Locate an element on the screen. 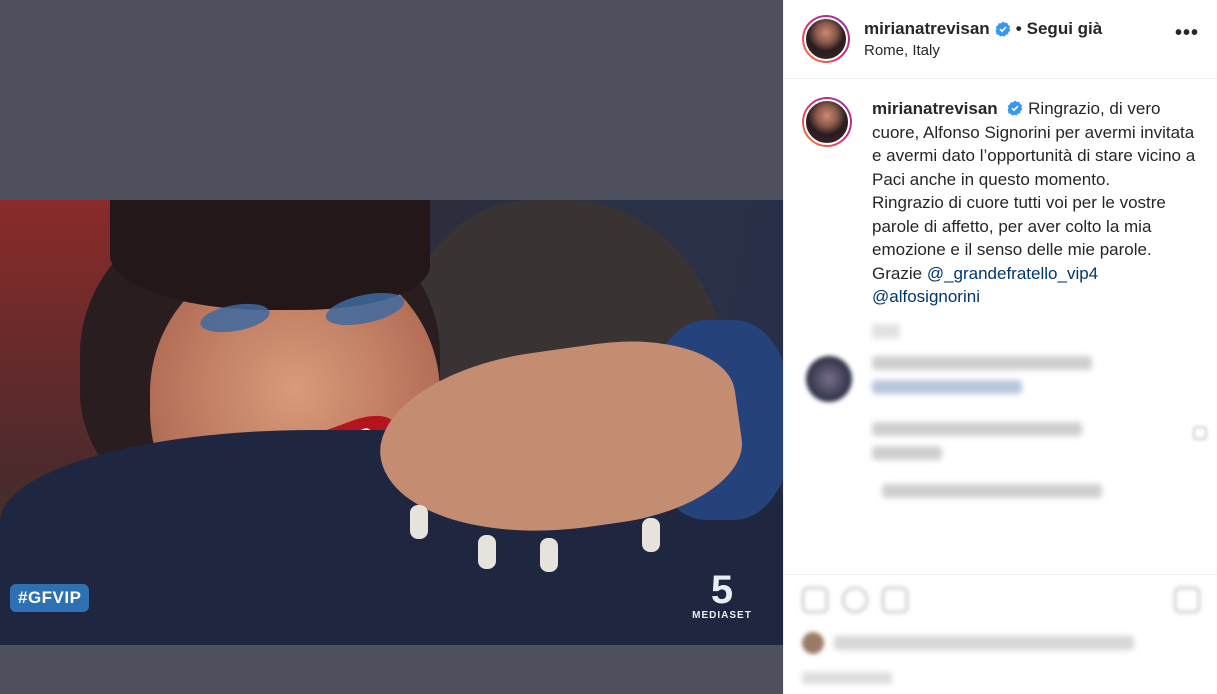  post-location: Rome, Italy is located at coordinates (983, 50).